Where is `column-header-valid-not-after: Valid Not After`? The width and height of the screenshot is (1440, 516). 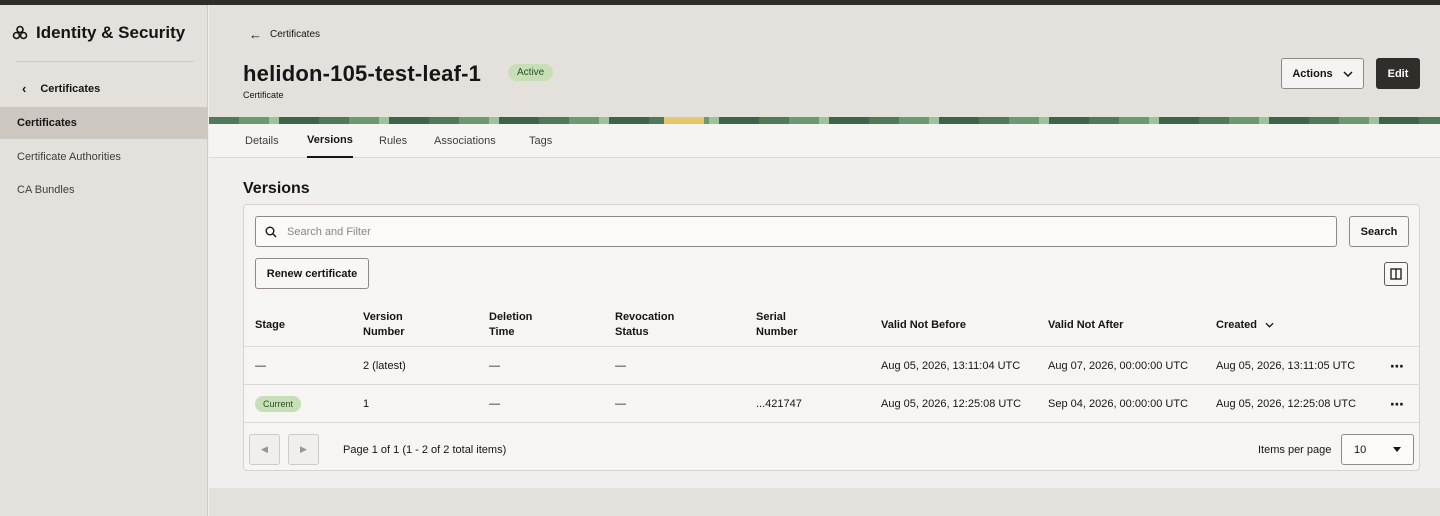
column-header-valid-not-after: Valid Not After is located at coordinates (1085, 325).